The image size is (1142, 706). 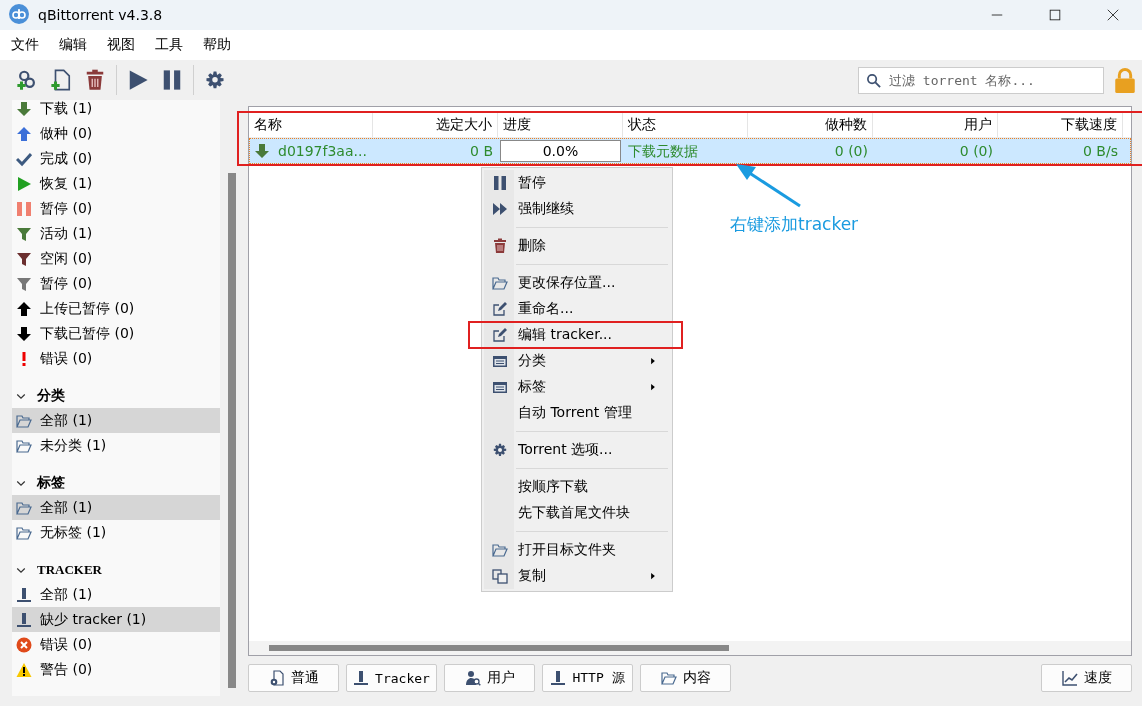 What do you see at coordinates (293, 678) in the screenshot?
I see `tab-button: 普通` at bounding box center [293, 678].